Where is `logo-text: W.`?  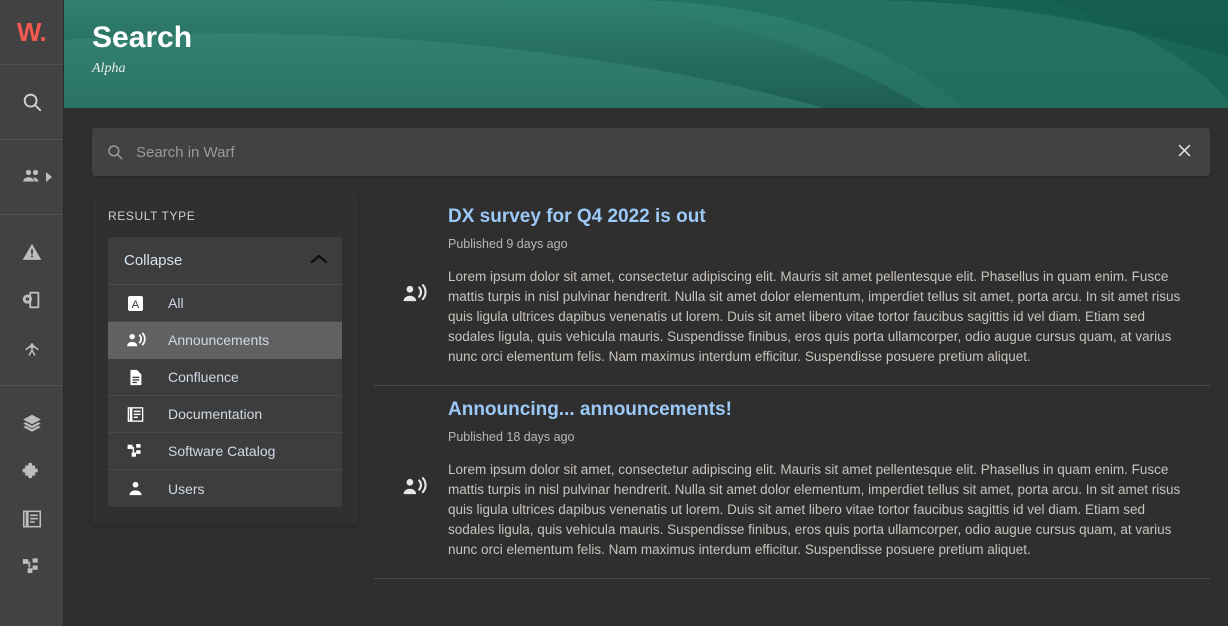
logo-text: W. is located at coordinates (31, 31).